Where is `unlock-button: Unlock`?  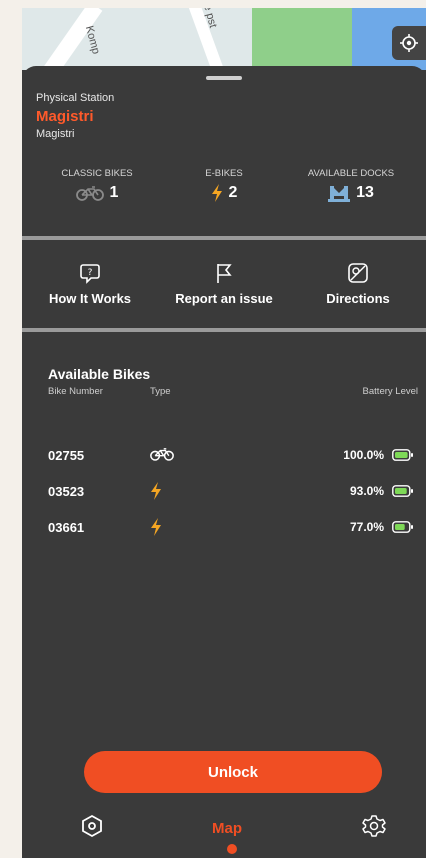
unlock-button: Unlock is located at coordinates (233, 772).